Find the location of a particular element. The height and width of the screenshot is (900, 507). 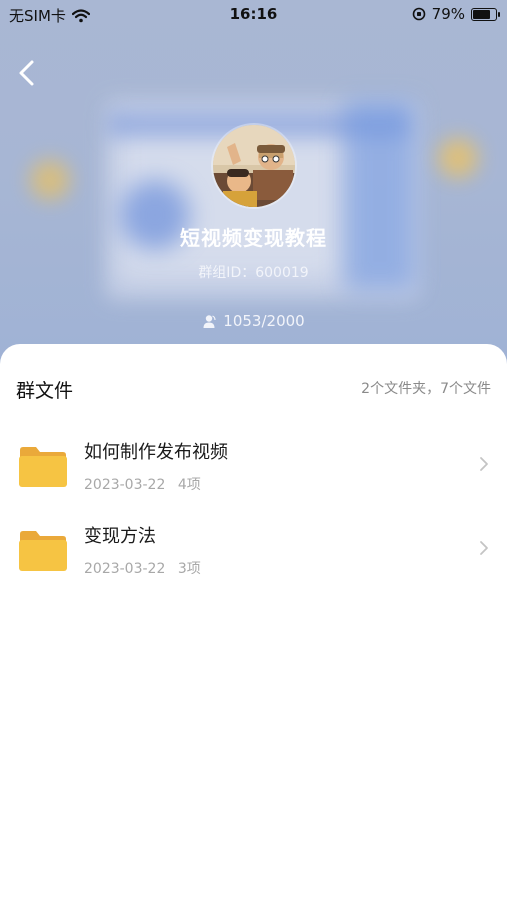

back-chevron-icon is located at coordinates (27, 73).